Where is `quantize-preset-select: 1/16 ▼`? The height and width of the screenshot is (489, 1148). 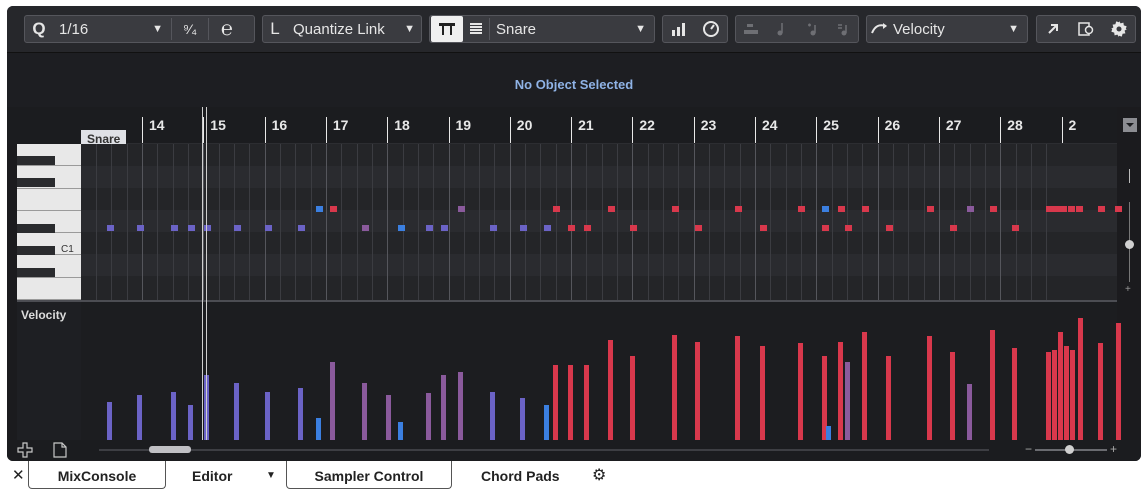
quantize-preset-select: 1/16 ▼ is located at coordinates (112, 29).